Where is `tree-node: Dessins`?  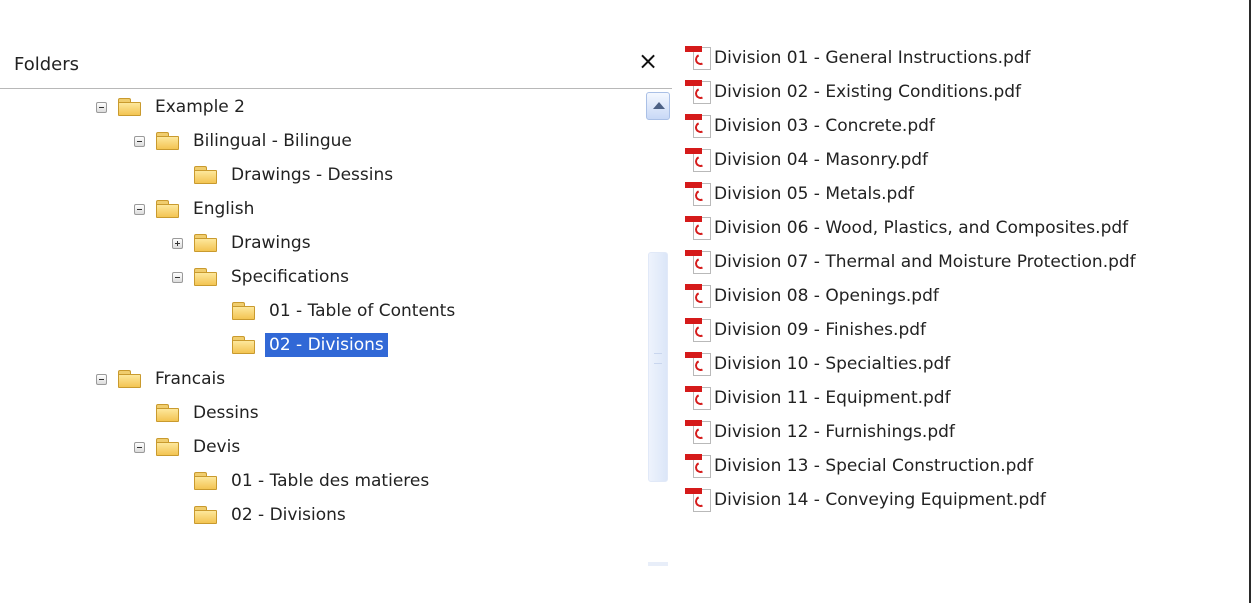
tree-node: Dessins is located at coordinates (209, 413).